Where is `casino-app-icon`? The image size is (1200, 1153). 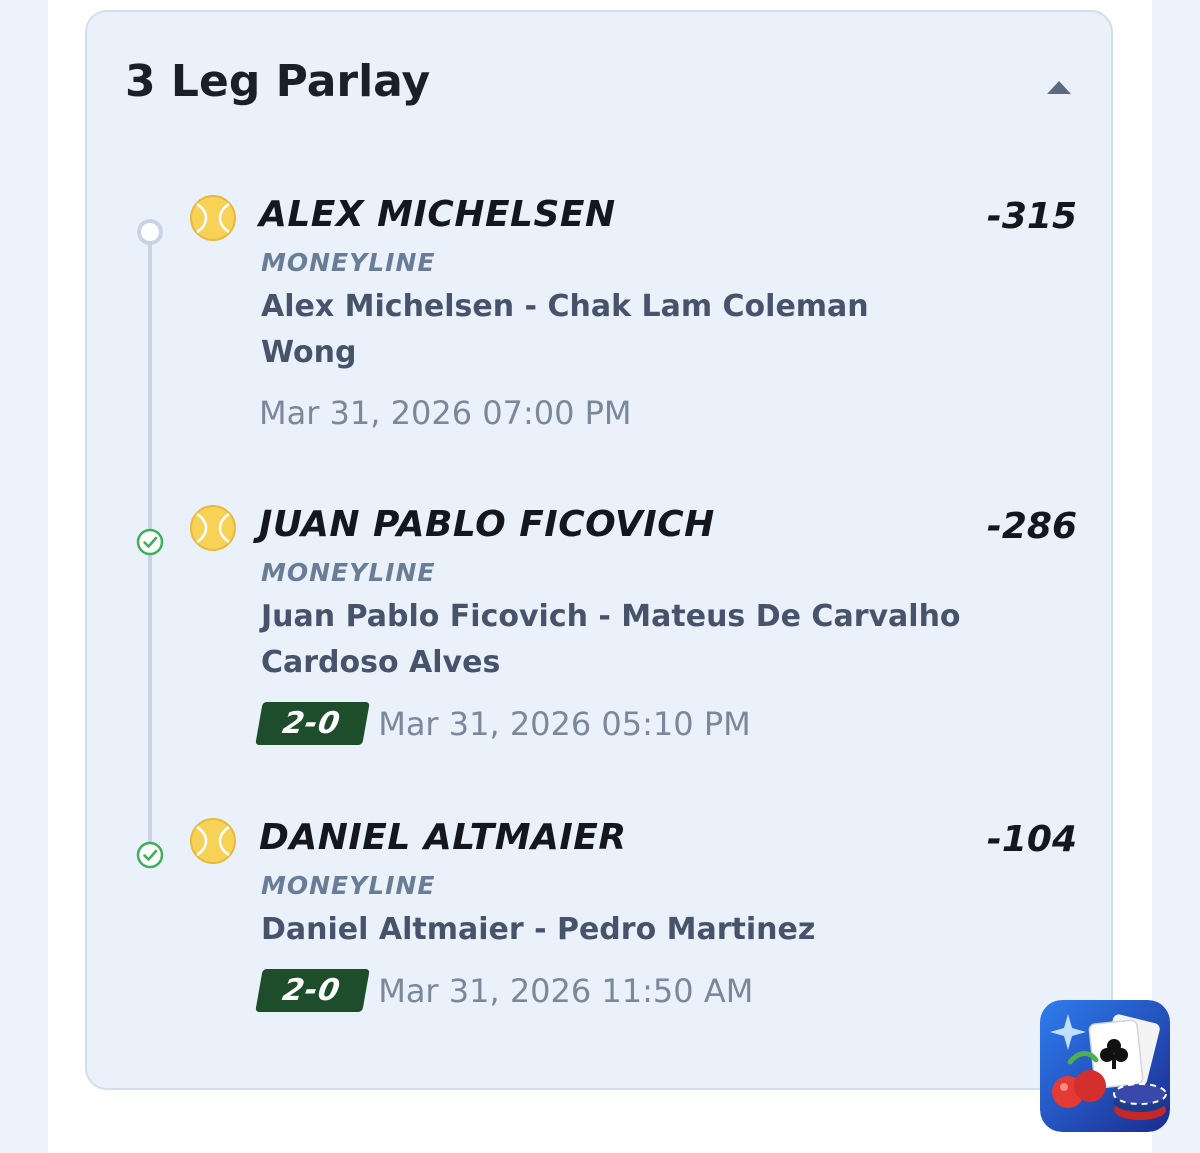
casino-app-icon is located at coordinates (1105, 1066).